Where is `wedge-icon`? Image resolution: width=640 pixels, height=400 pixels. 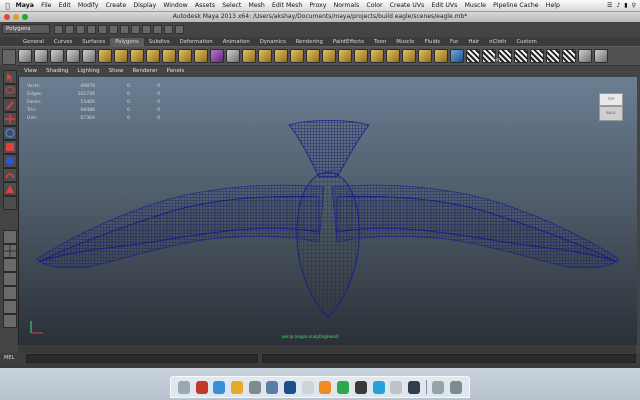 wedge-icon is located at coordinates (329, 56).